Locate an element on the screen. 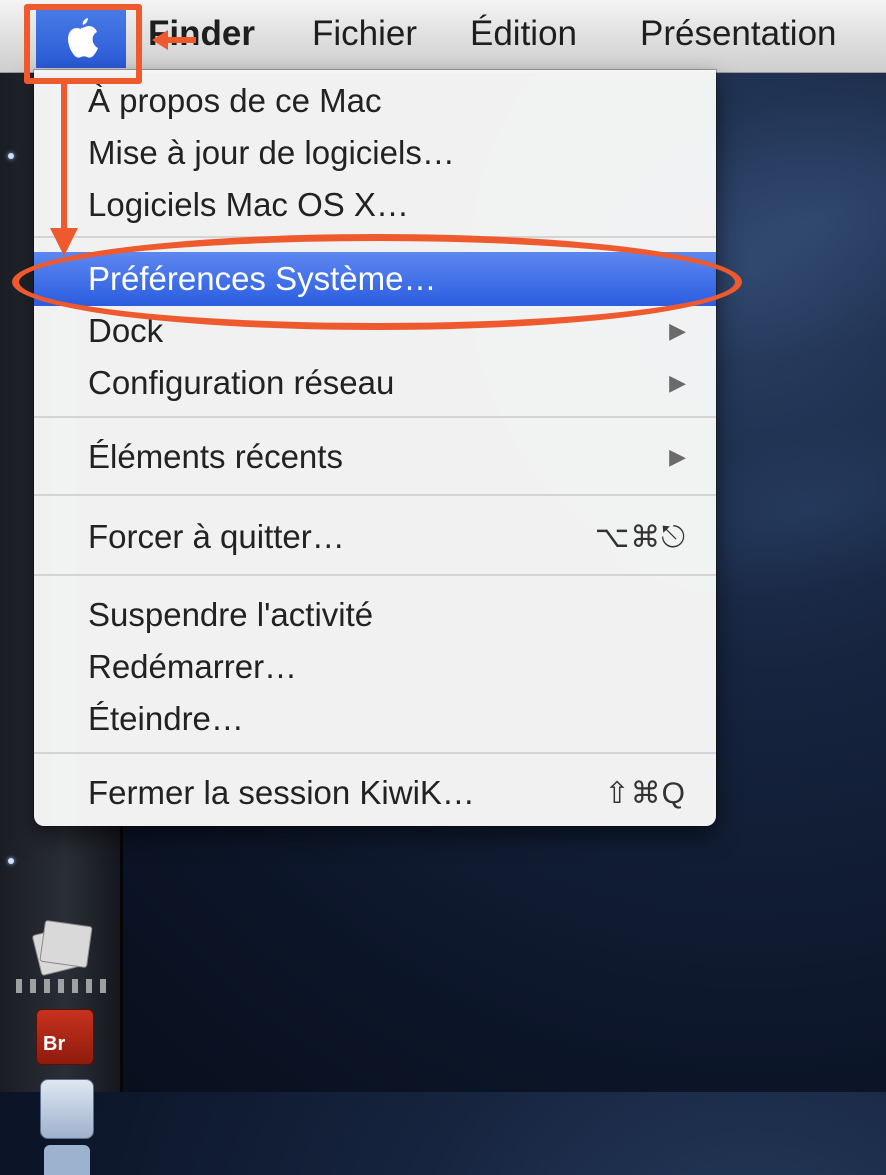 Image resolution: width=886 pixels, height=1175 pixels. menu-edition: Édition is located at coordinates (523, 34).